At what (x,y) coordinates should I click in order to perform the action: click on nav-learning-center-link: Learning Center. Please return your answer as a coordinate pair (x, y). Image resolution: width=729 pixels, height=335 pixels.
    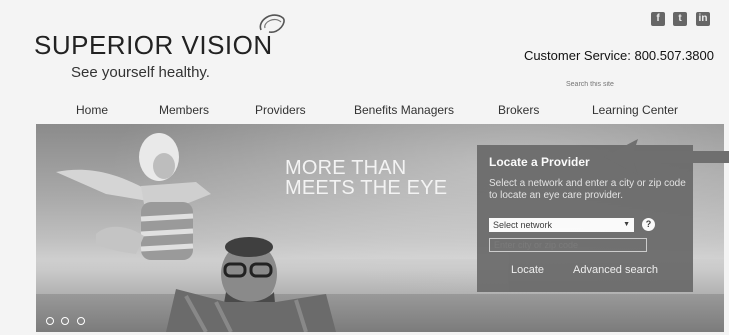
    Looking at the image, I should click on (635, 110).